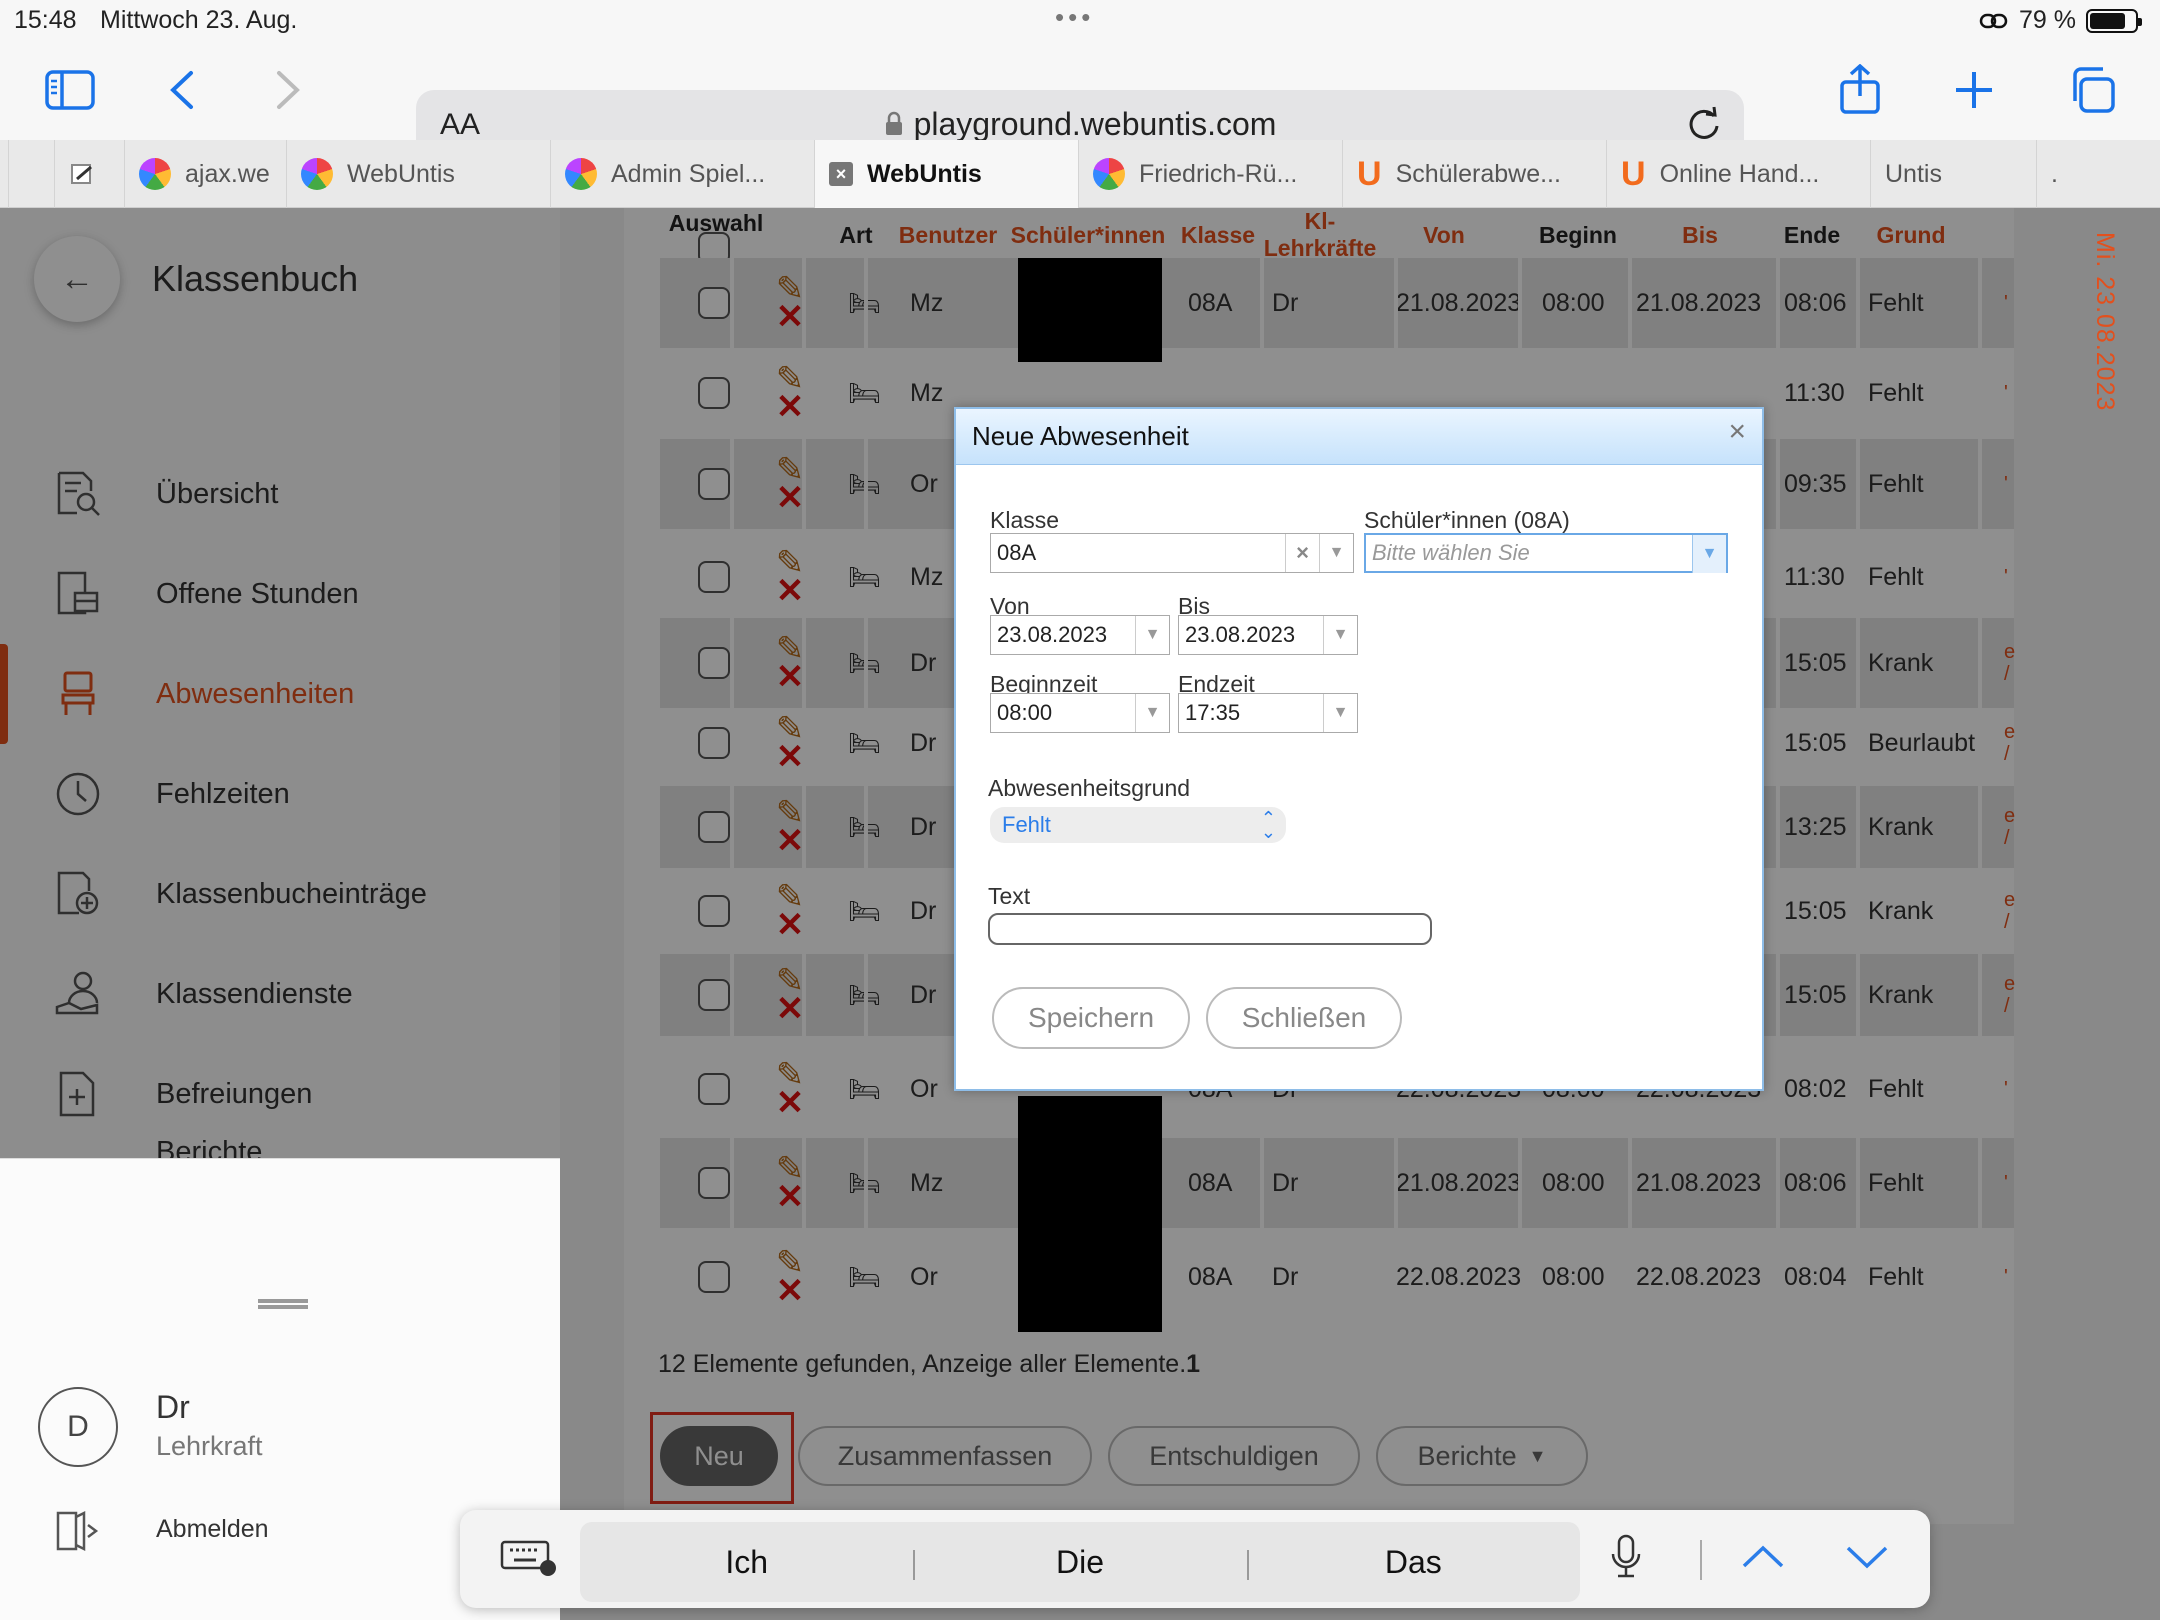 The height and width of the screenshot is (1620, 2160). Describe the element at coordinates (1359, 437) in the screenshot. I see `dialog-header: Neue Abwesenheit ×` at that location.